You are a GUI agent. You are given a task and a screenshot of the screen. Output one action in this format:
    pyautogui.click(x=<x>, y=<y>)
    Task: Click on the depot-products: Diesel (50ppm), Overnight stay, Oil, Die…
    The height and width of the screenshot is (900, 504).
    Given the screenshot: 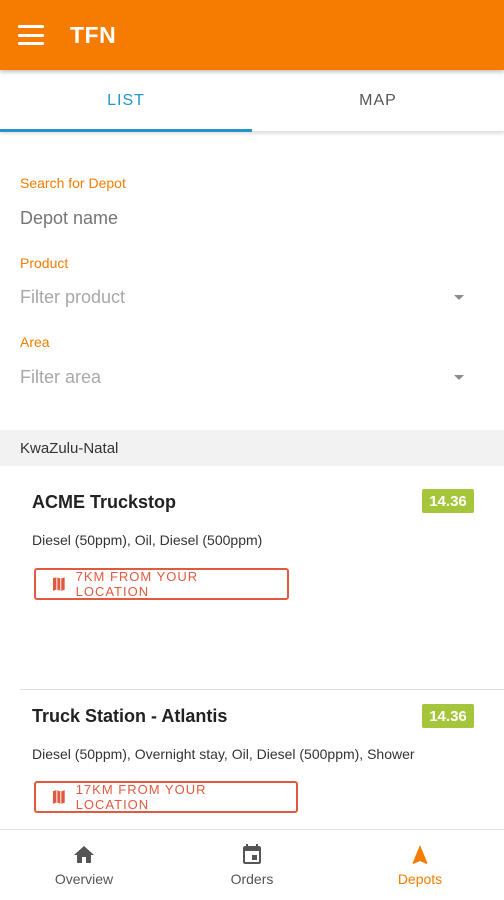 What is the action you would take?
    pyautogui.click(x=223, y=754)
    